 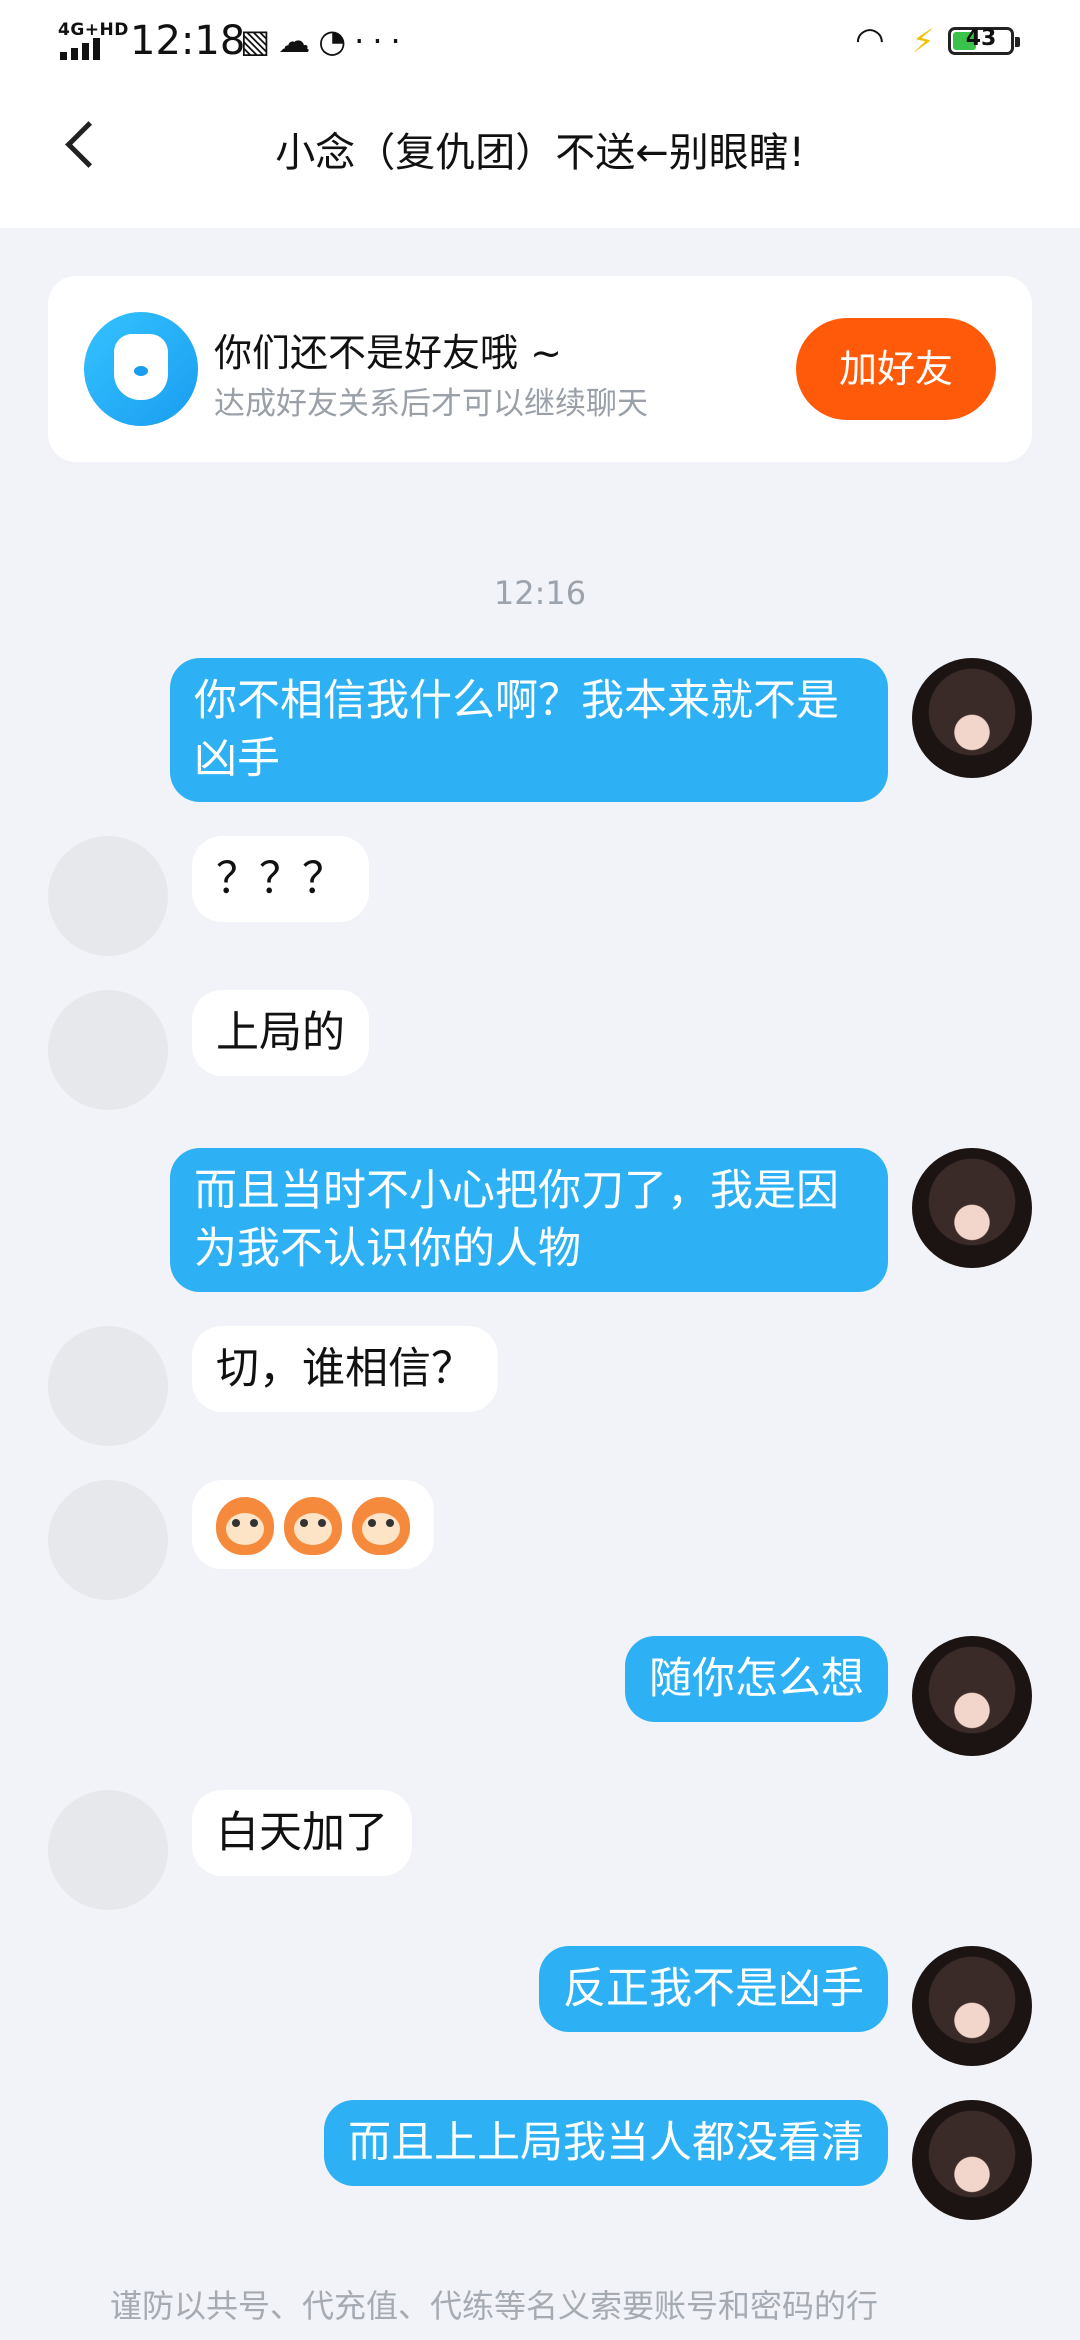 I want to click on safety-warning: 谨防以共号、代充值、代练等名义索要账号和密码的行, so click(x=494, y=2306).